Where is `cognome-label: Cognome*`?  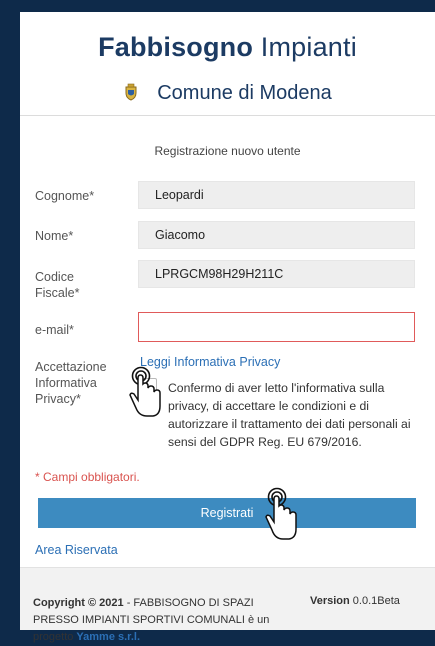
cognome-label: Cognome* is located at coordinates (65, 196).